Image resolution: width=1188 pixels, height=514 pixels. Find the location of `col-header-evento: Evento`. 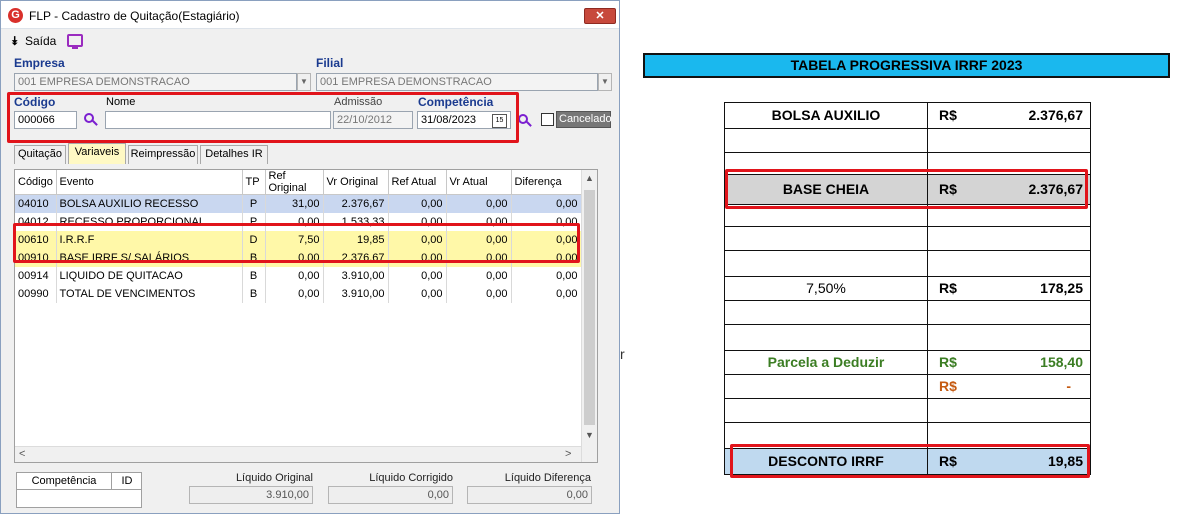

col-header-evento: Evento is located at coordinates (149, 182).